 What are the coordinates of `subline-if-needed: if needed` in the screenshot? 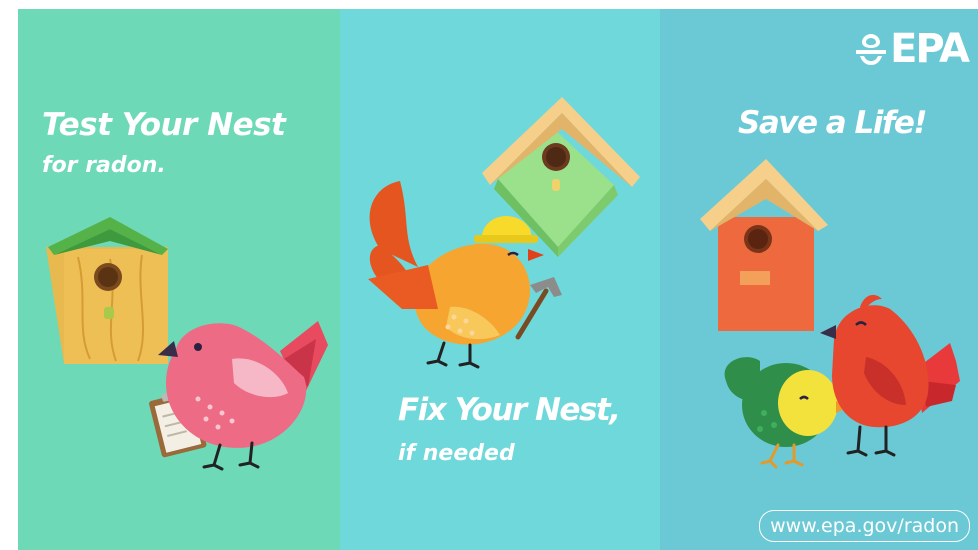 It's located at (456, 453).